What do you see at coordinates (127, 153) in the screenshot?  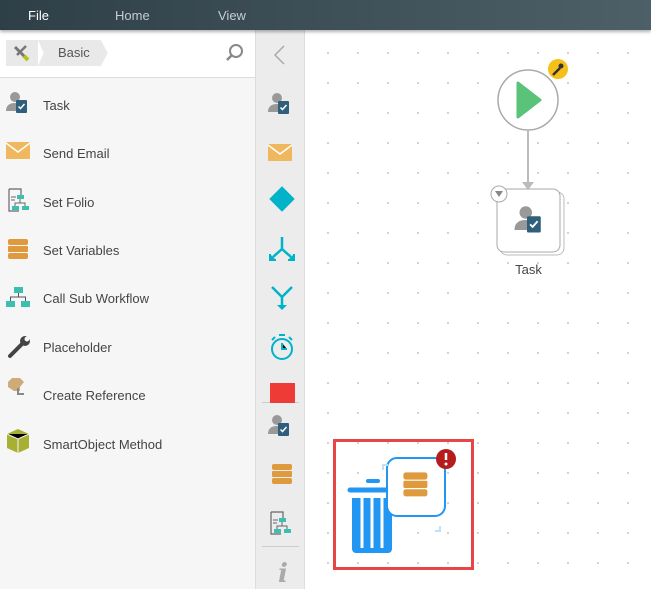 I see `toolbox-item-send-email: Send Email` at bounding box center [127, 153].